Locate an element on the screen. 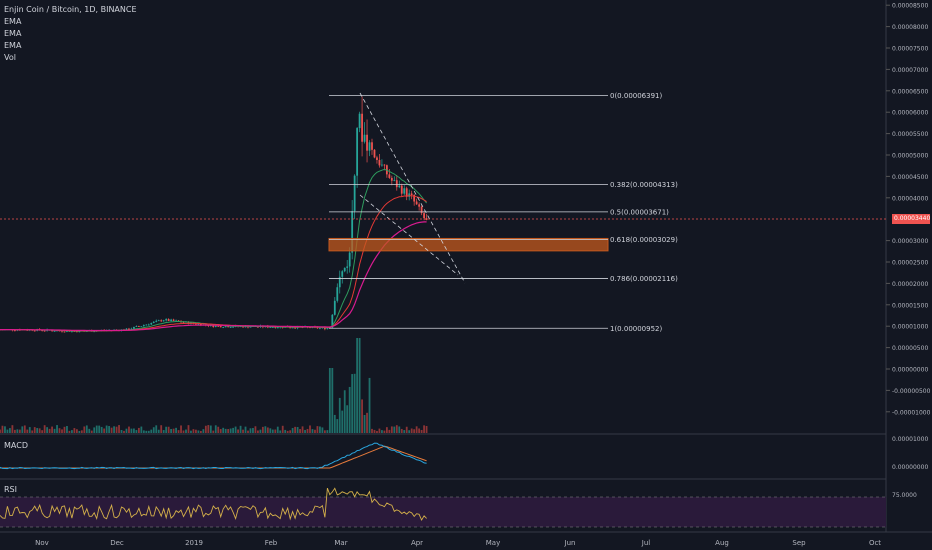 Image resolution: width=932 pixels, height=550 pixels. volume-indicator: Vol is located at coordinates (70, 58).